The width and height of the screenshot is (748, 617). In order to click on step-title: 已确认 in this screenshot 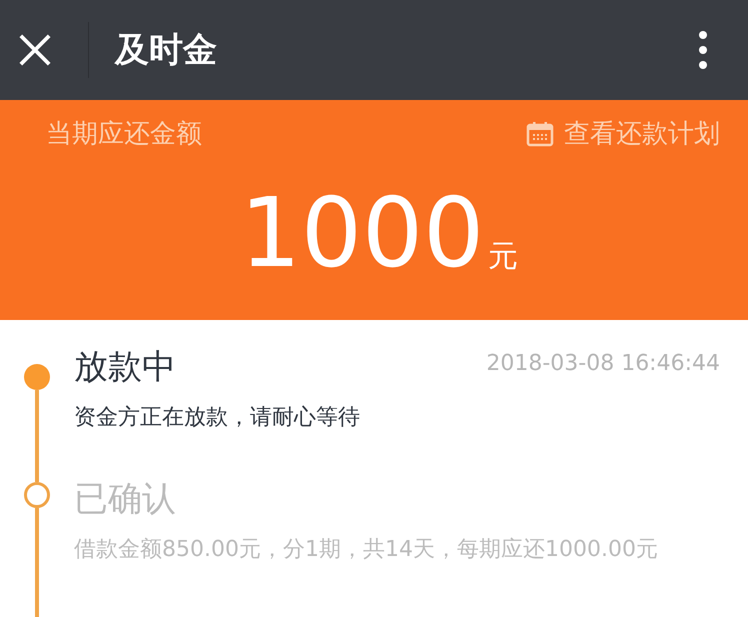, I will do `click(125, 499)`.